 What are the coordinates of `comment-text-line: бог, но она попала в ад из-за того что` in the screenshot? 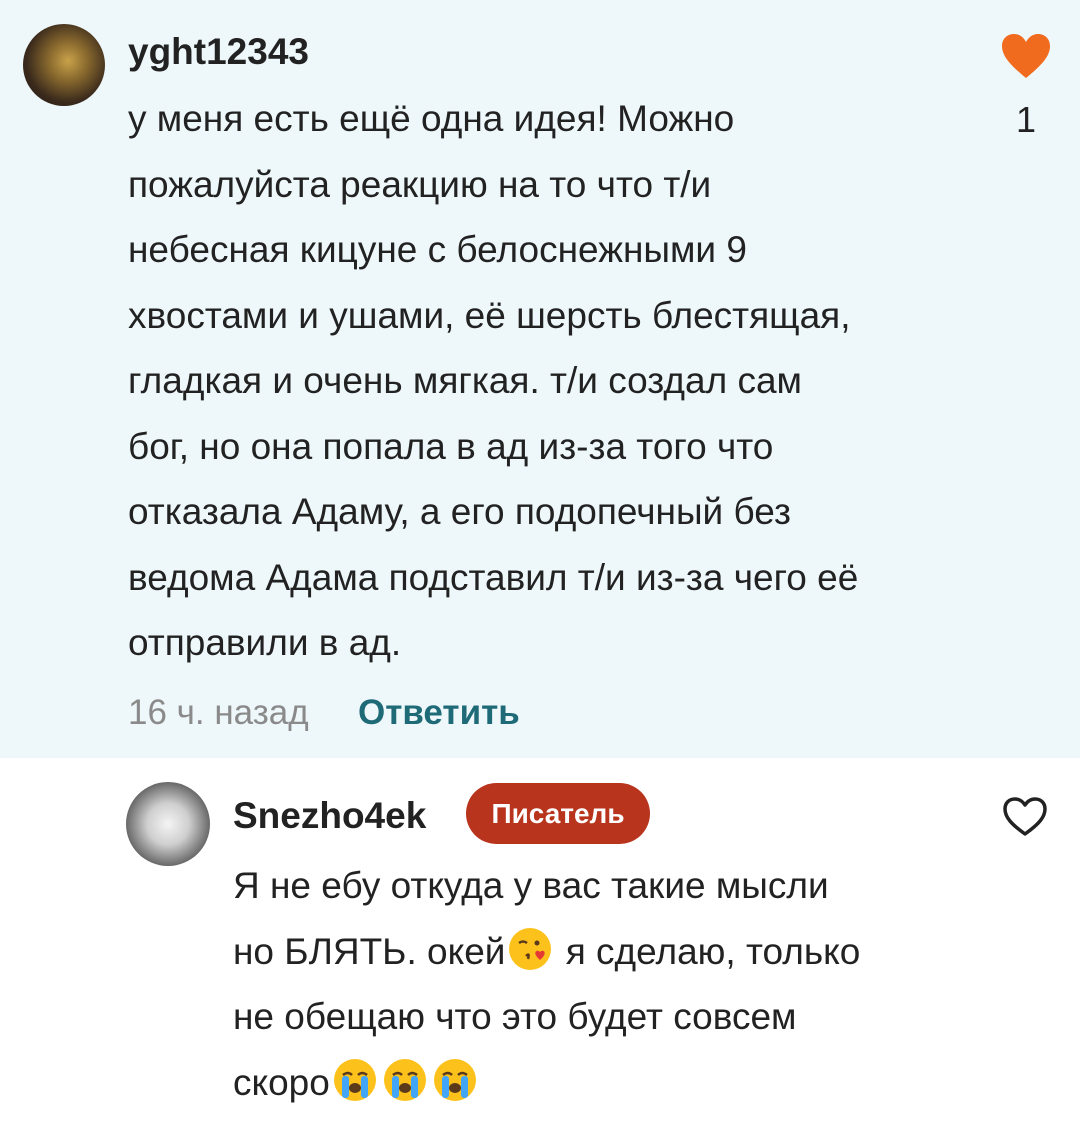 It's located at (451, 446).